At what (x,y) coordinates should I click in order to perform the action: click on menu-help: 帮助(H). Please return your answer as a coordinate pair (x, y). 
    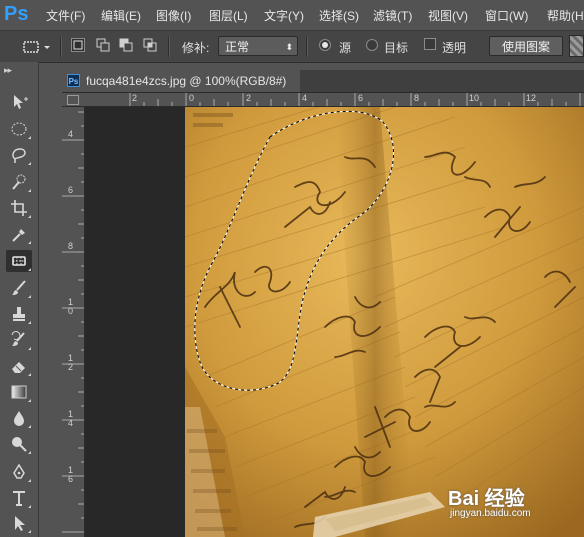
    Looking at the image, I should click on (565, 15).